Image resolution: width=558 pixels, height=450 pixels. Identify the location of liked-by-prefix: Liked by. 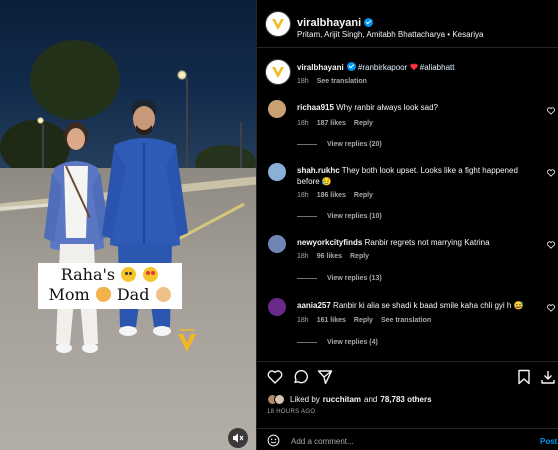
(305, 399).